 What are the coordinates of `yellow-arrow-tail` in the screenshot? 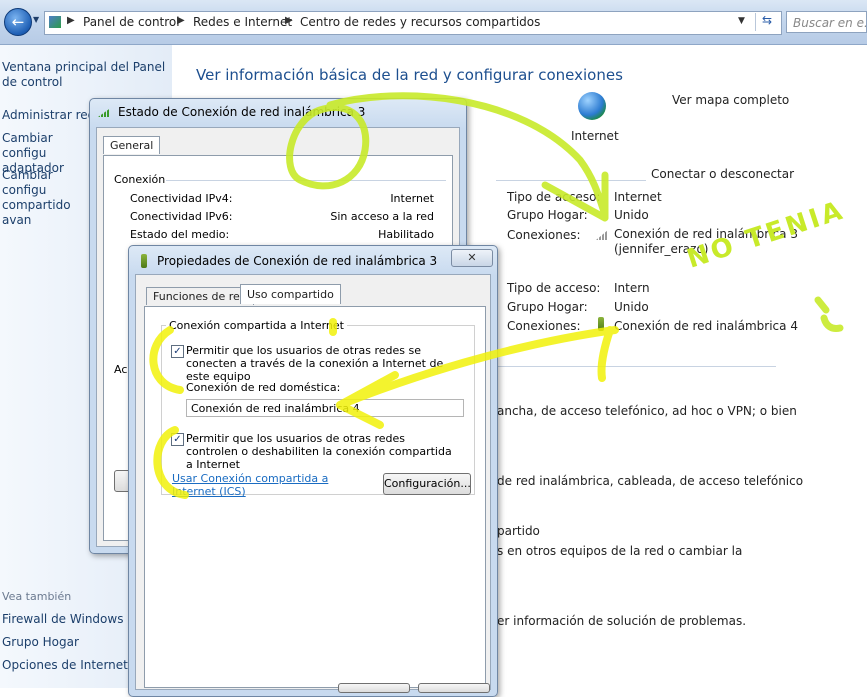 It's located at (605, 354).